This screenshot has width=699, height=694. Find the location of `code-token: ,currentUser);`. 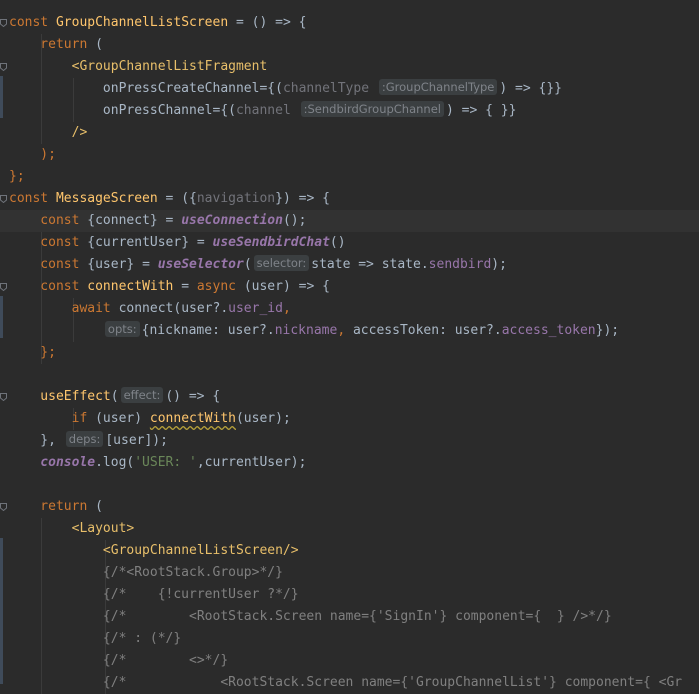

code-token: ,currentUser); is located at coordinates (251, 462).